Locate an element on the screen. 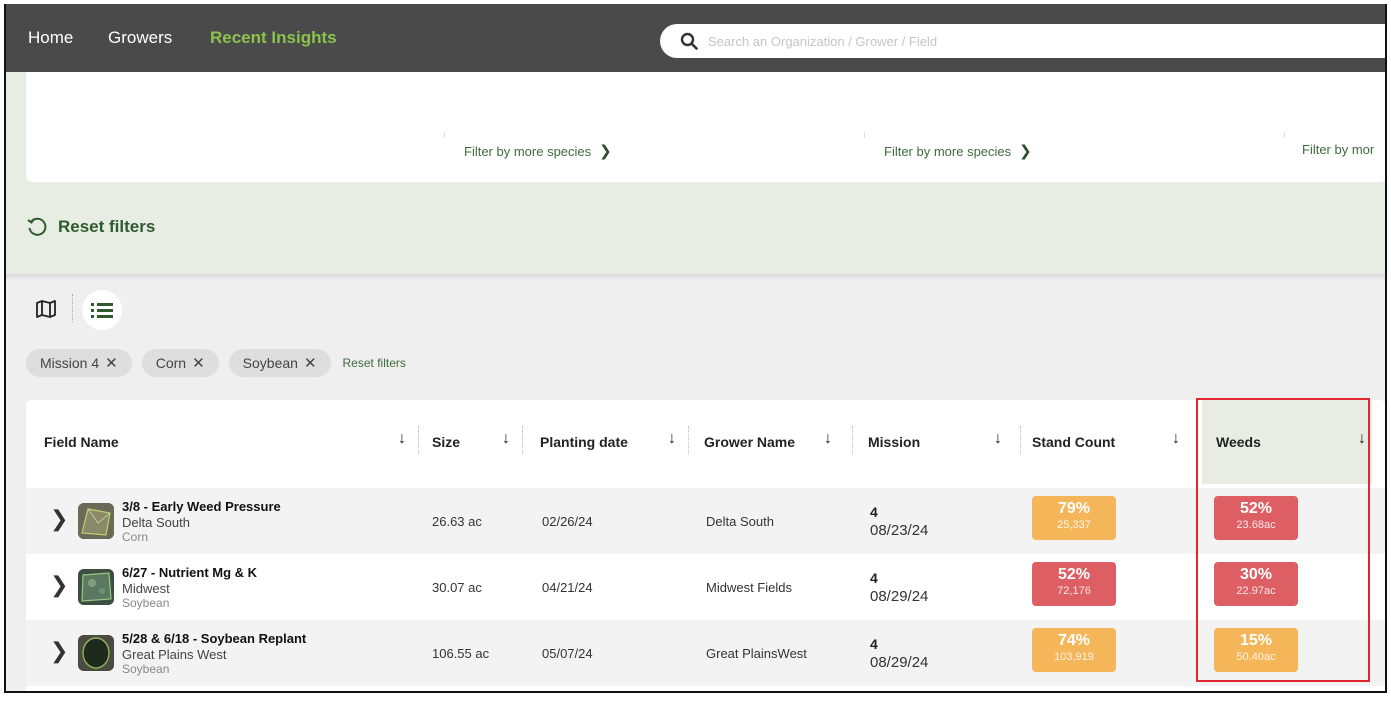 The width and height of the screenshot is (1391, 705). chip-label: Corn is located at coordinates (171, 363).